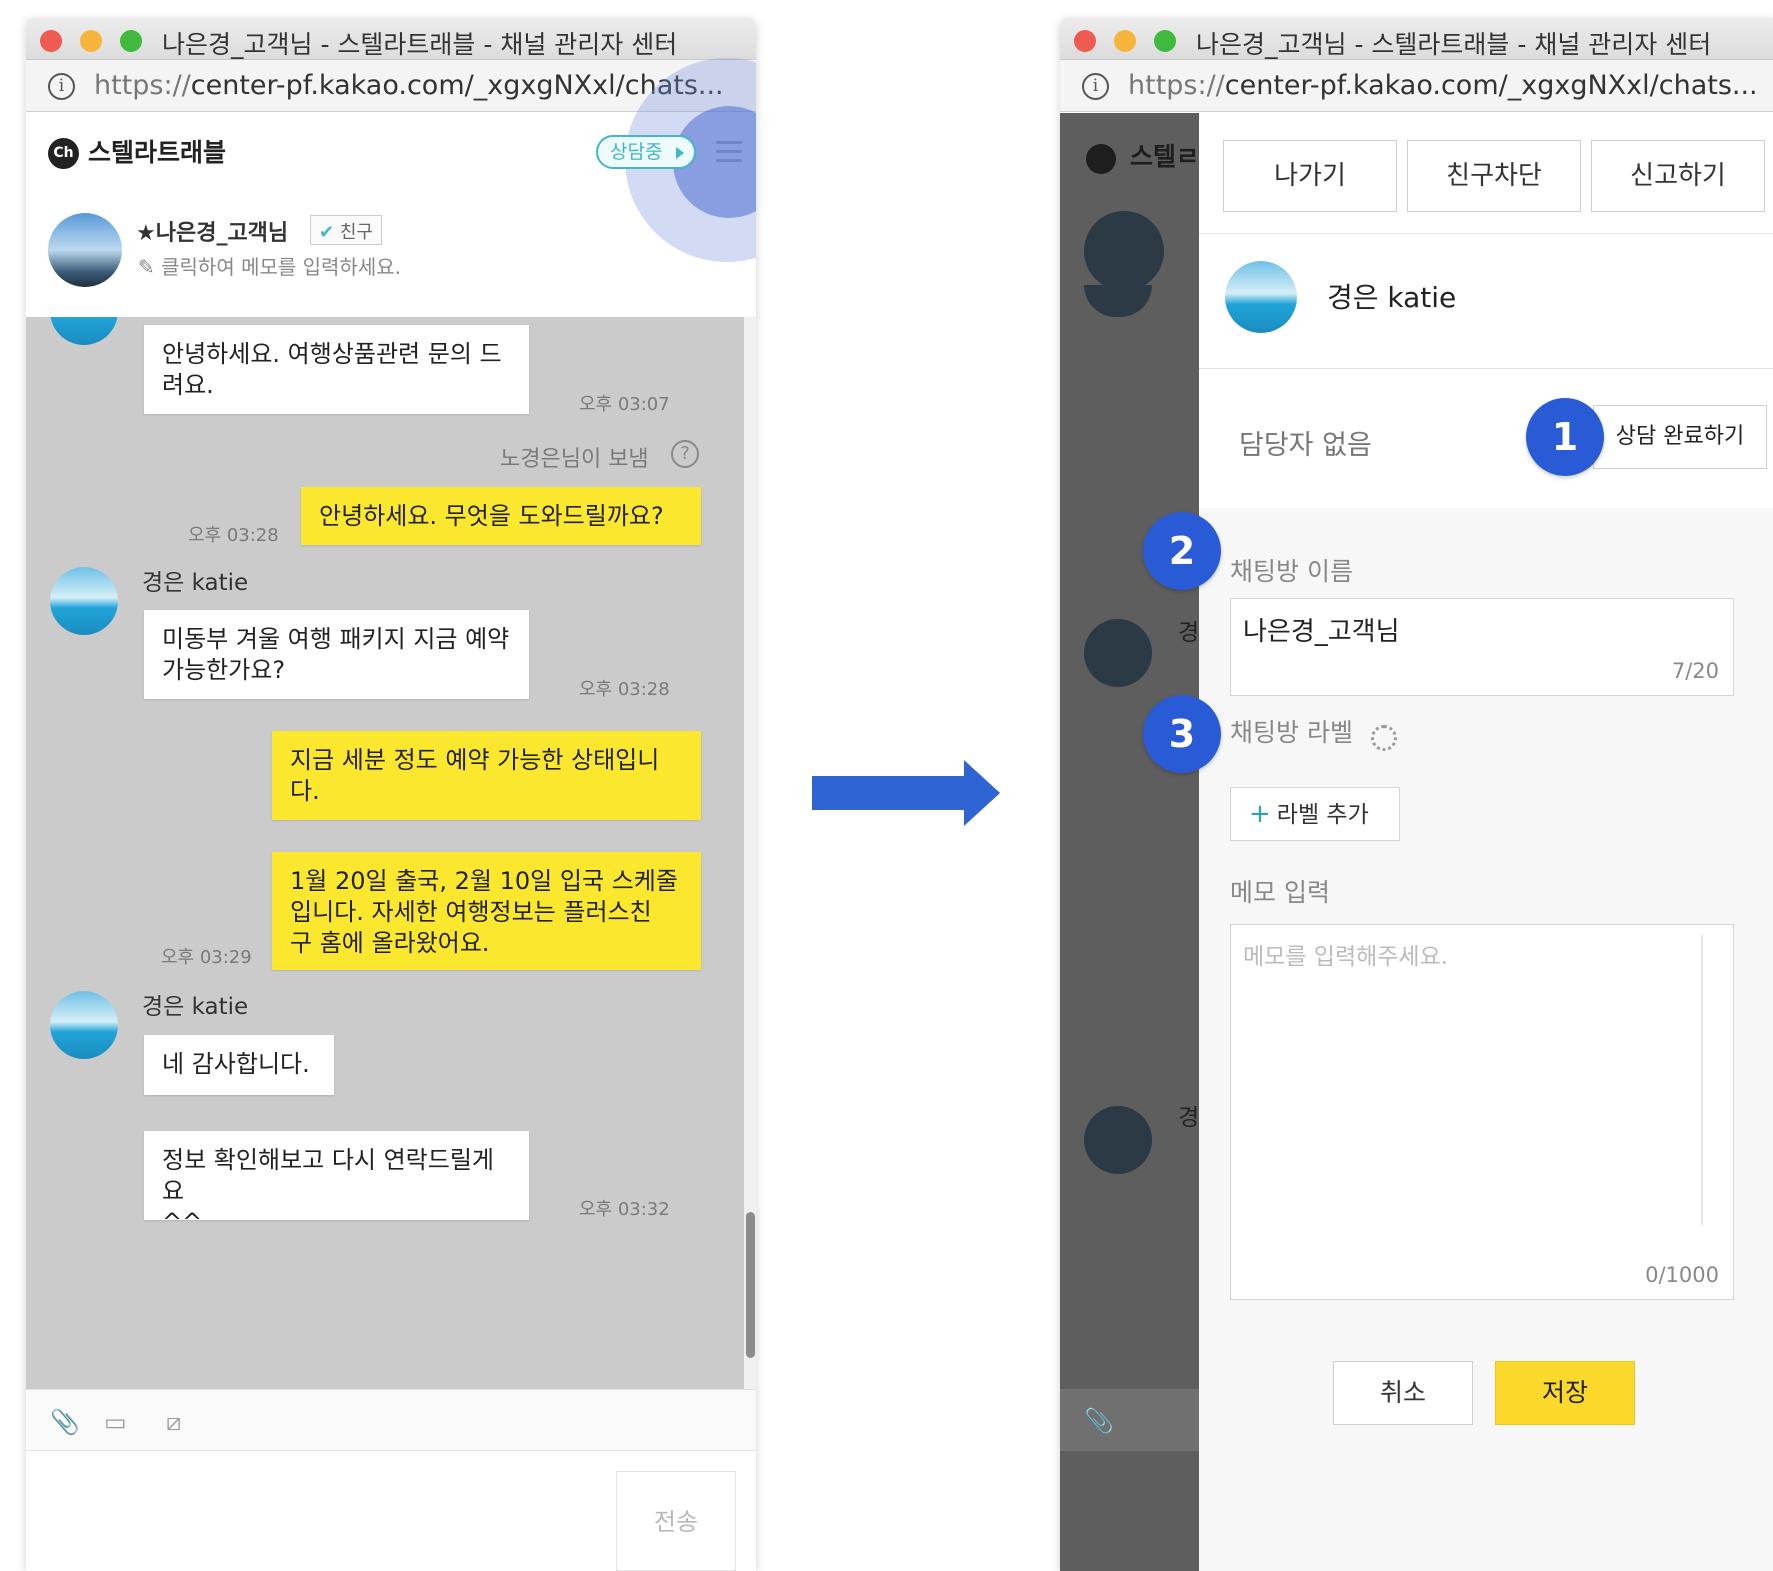  Describe the element at coordinates (574, 459) in the screenshot. I see `sent-by-label: 노경은님이 보냄` at that location.